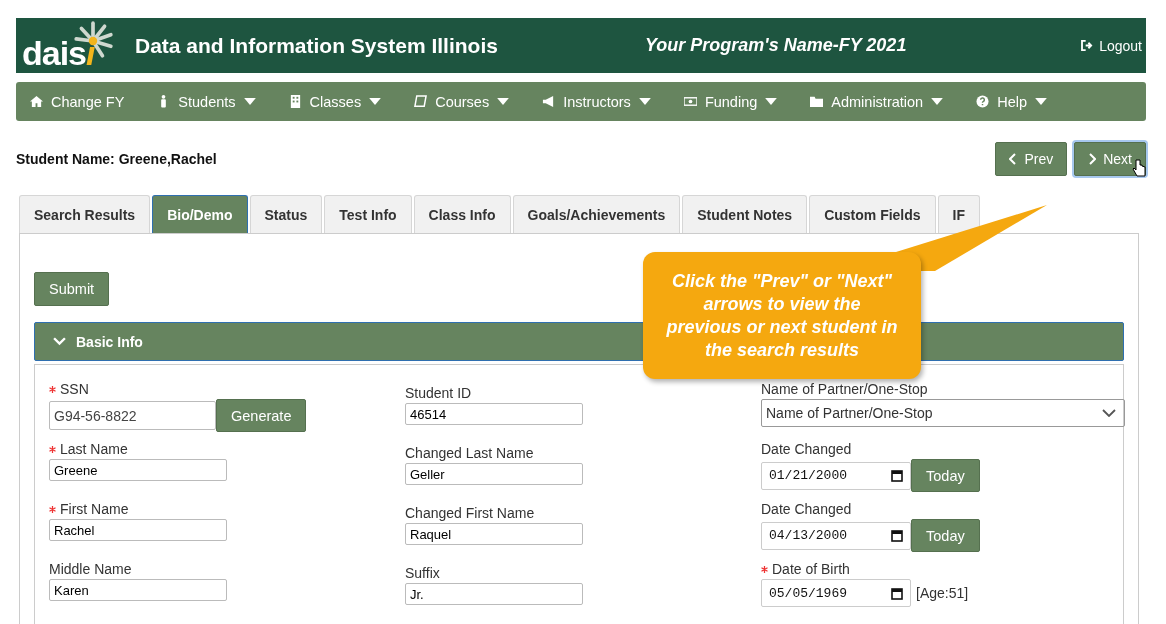 Image resolution: width=1166 pixels, height=624 pixels. I want to click on tab: Class Info, so click(462, 214).